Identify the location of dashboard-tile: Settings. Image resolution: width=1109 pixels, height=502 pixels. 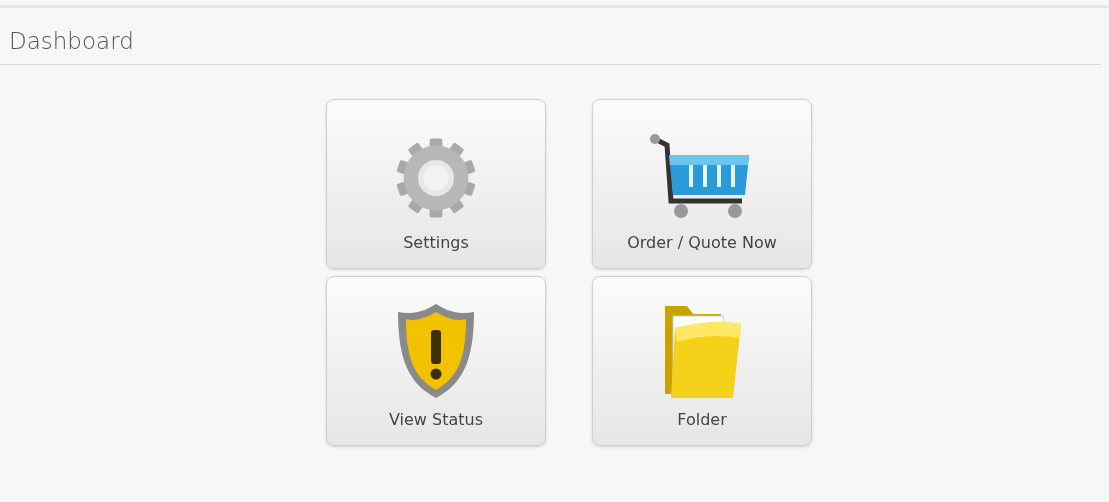
(436, 184).